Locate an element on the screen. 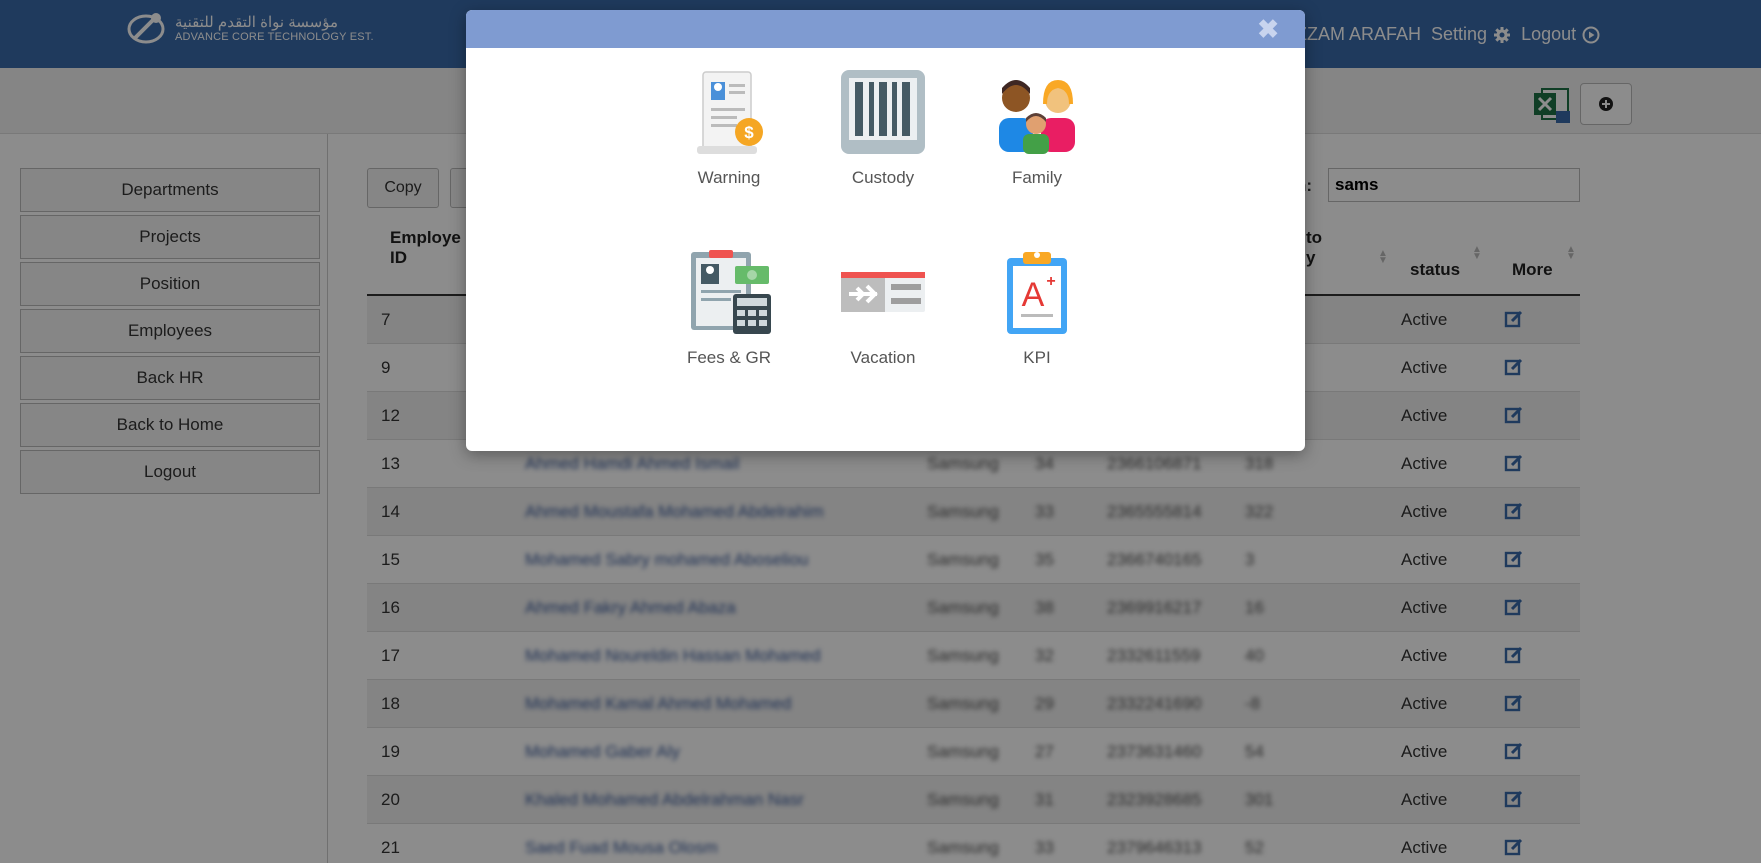  tile-label: KPI is located at coordinates (1037, 357).